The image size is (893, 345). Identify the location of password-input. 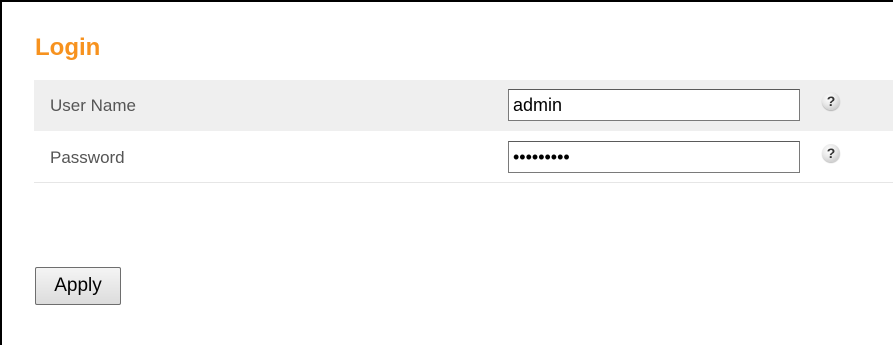
(654, 157).